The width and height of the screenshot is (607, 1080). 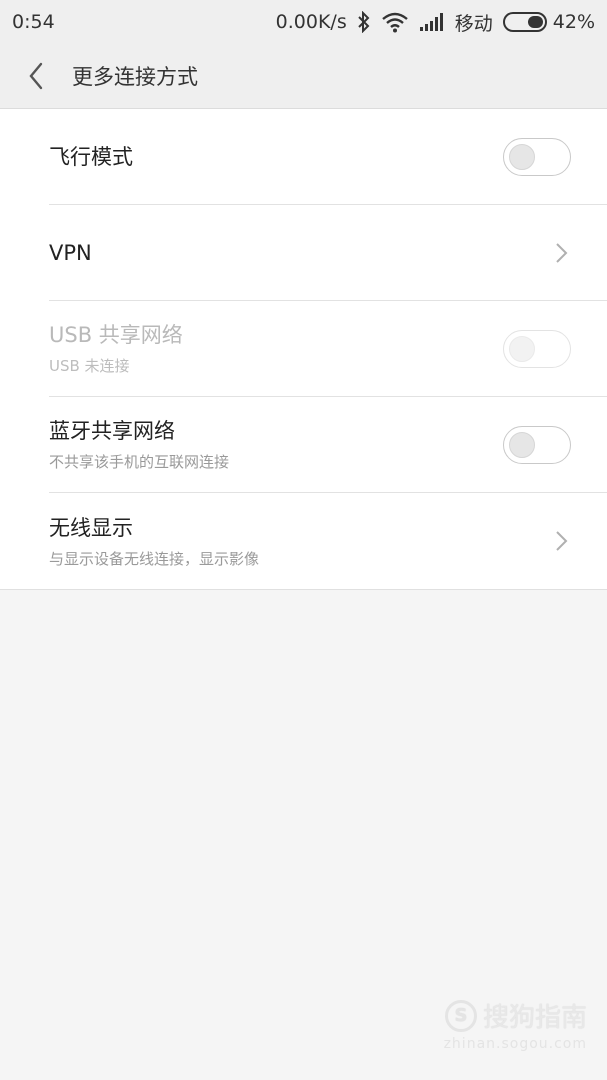 What do you see at coordinates (91, 527) in the screenshot?
I see `setting-title: 无线显示` at bounding box center [91, 527].